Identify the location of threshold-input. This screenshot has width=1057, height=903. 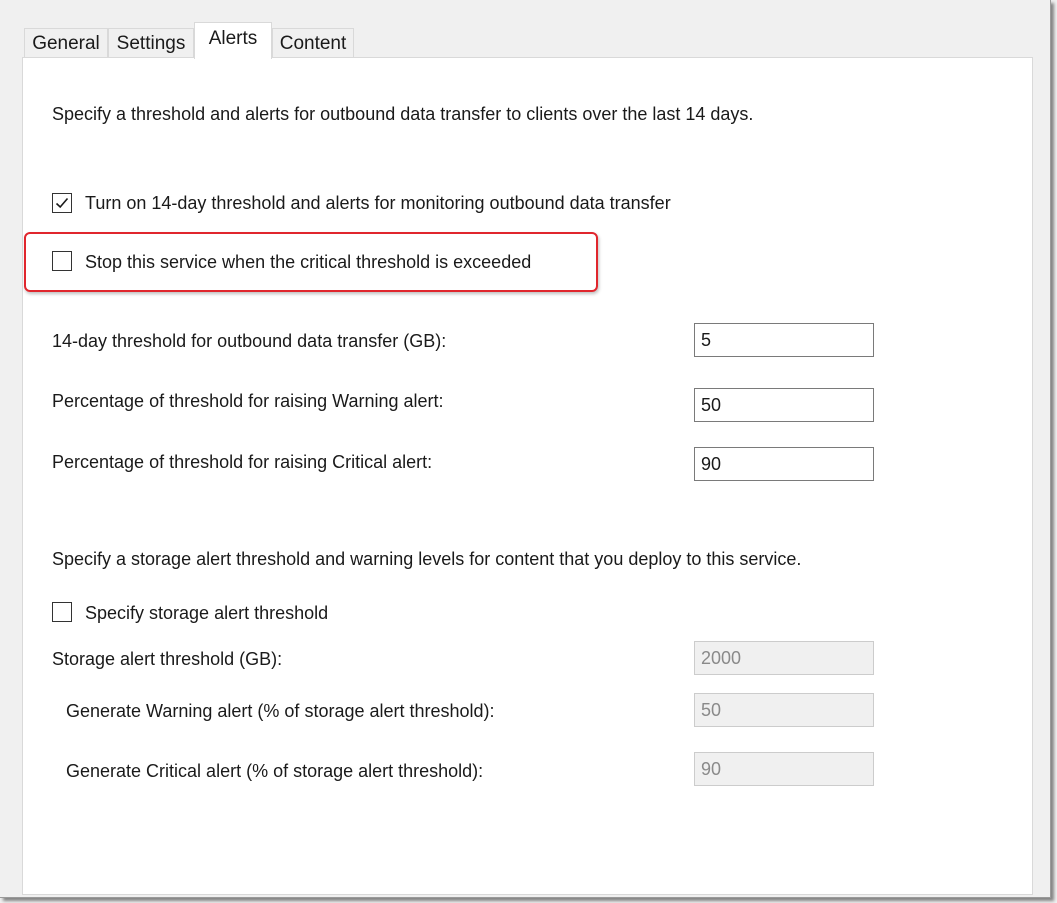
(784, 340).